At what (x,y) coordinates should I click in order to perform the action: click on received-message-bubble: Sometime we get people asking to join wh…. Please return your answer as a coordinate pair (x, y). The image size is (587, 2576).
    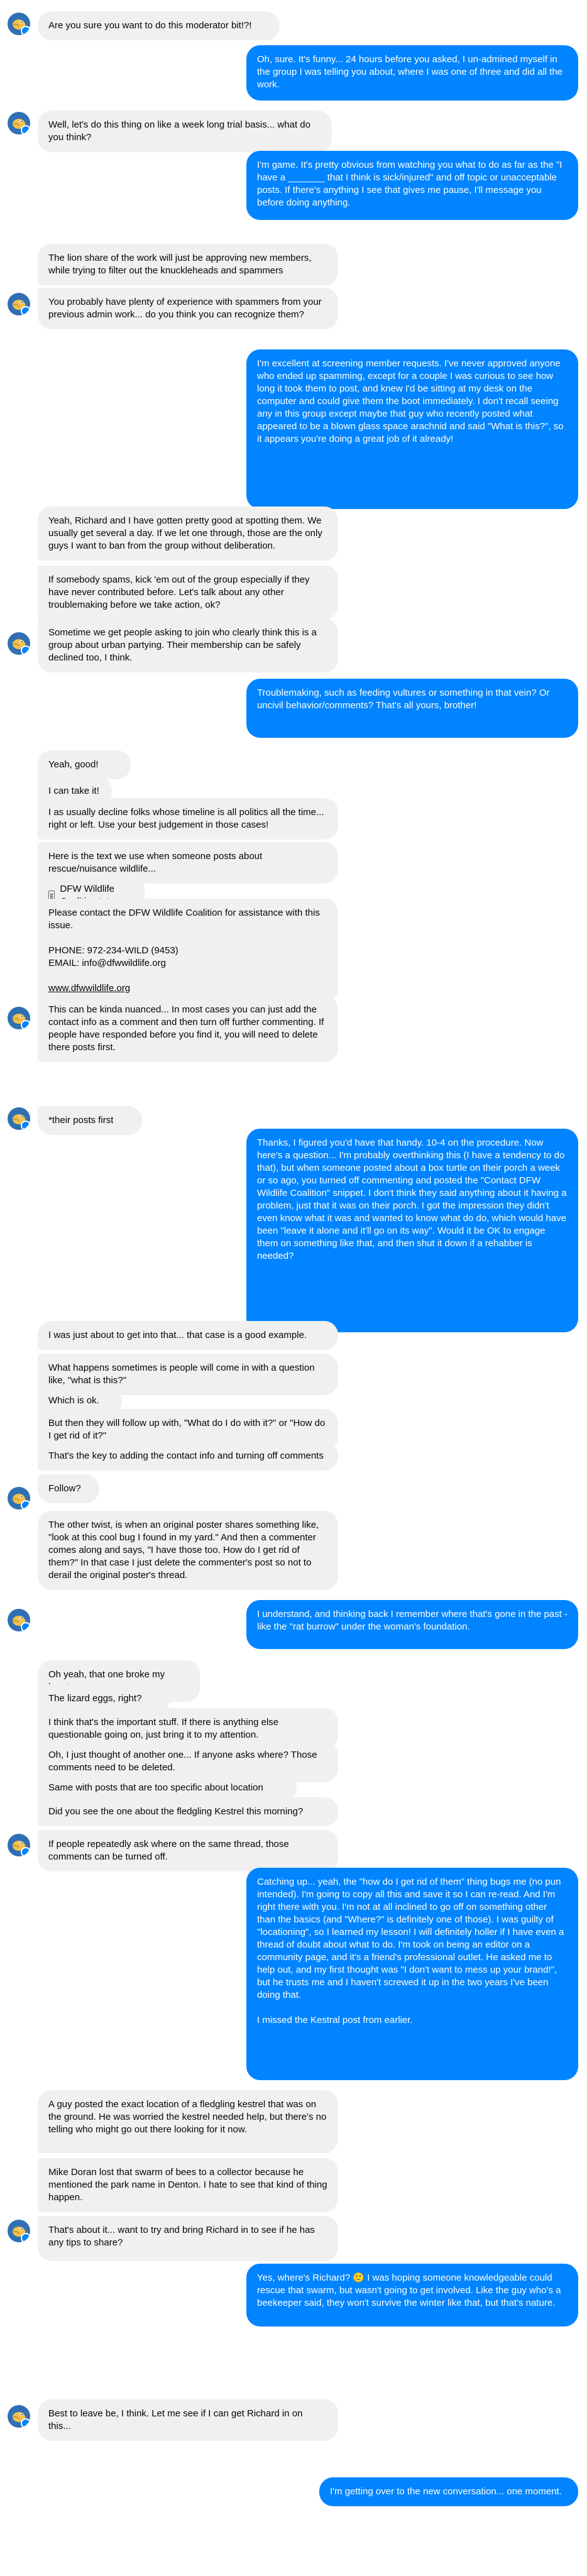
    Looking at the image, I should click on (188, 645).